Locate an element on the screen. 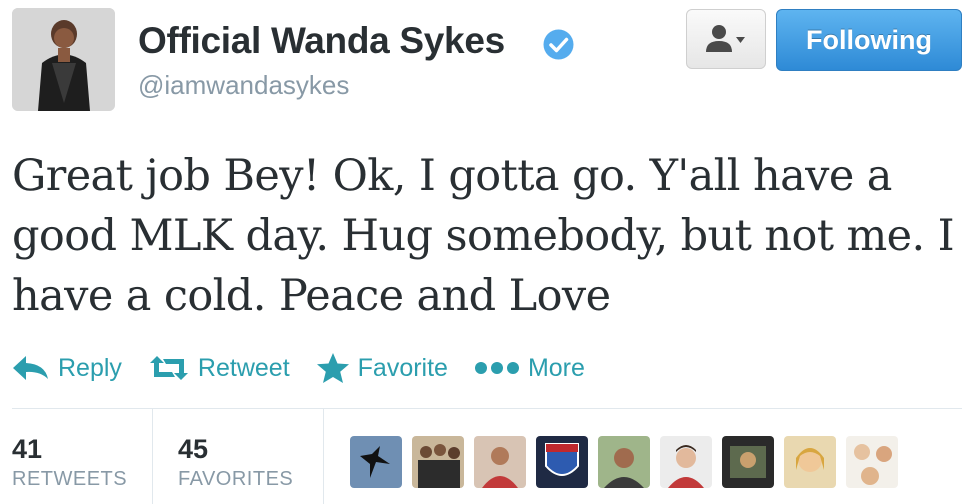 This screenshot has width=980, height=504. more-button: More is located at coordinates (529, 368).